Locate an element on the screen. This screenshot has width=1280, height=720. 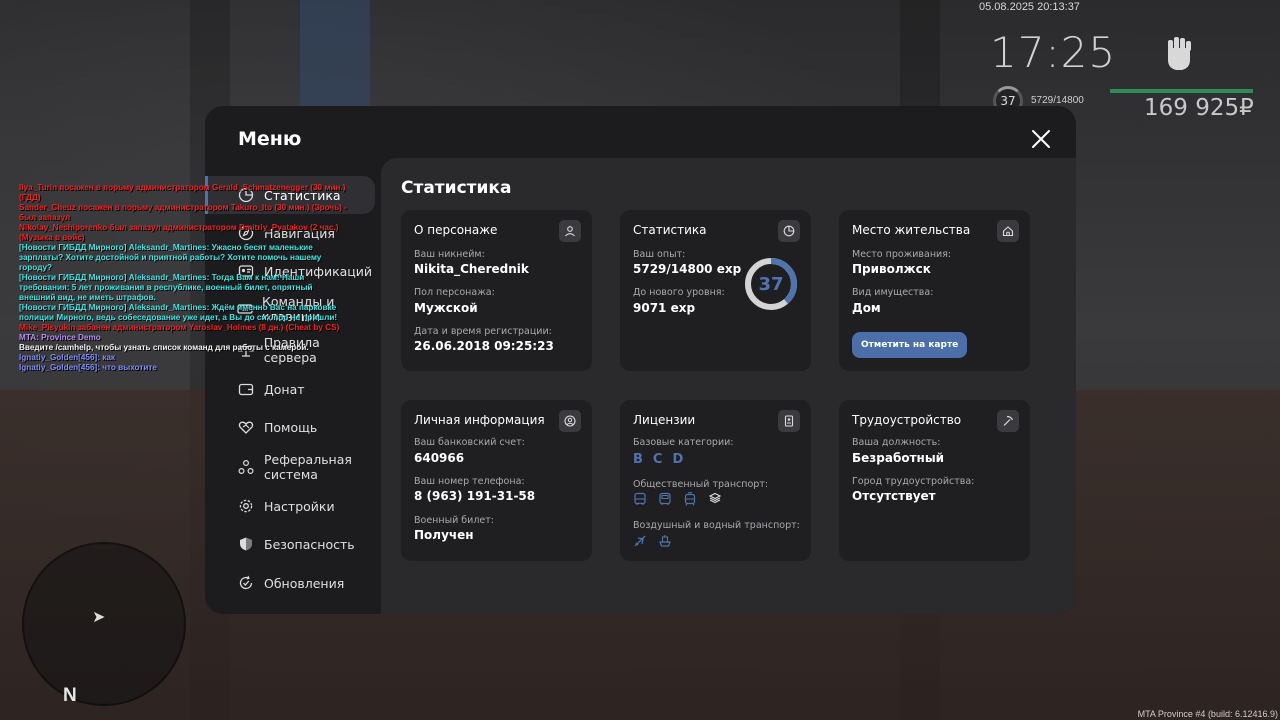
license-icon is located at coordinates (789, 421).